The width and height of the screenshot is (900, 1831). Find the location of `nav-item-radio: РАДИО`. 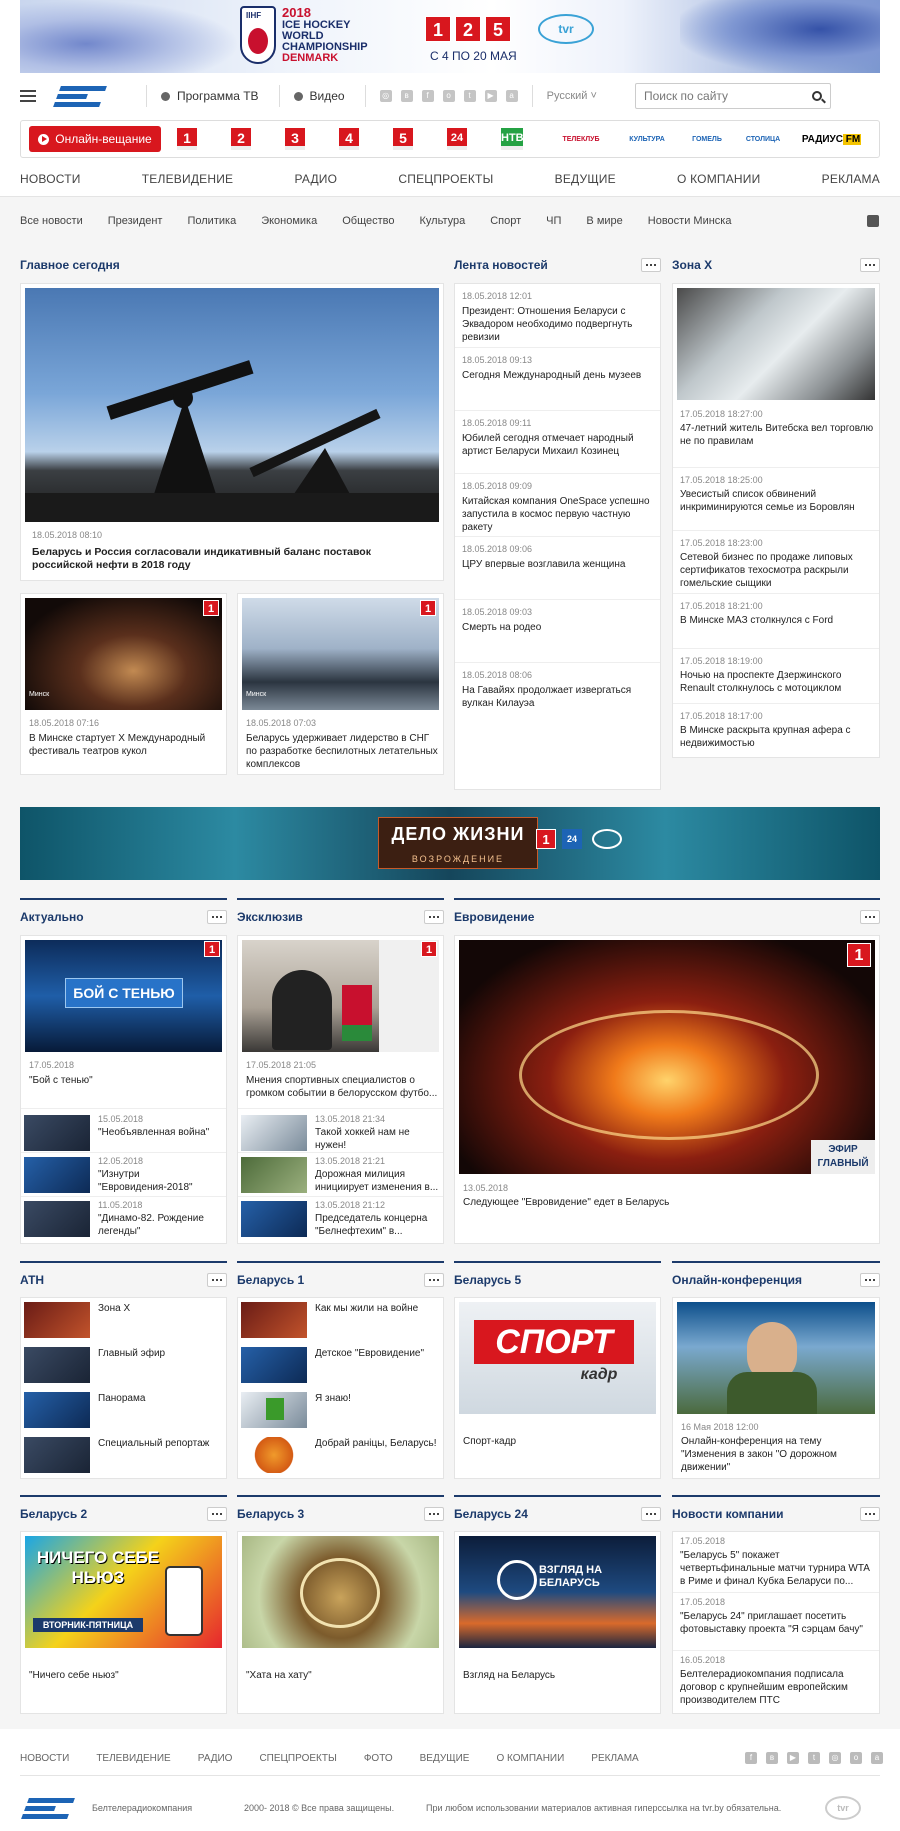

nav-item-radio: РАДИО is located at coordinates (315, 181).